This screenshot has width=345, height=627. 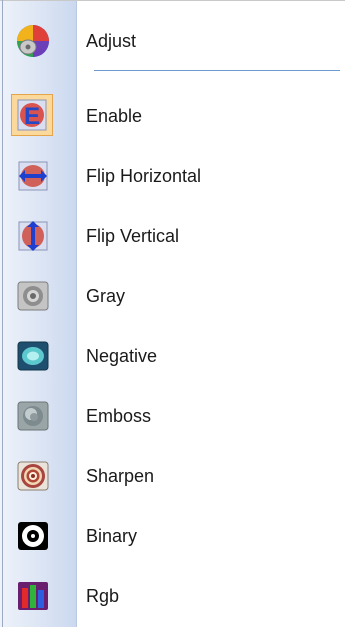 I want to click on menu-top-border, so click(x=172, y=0).